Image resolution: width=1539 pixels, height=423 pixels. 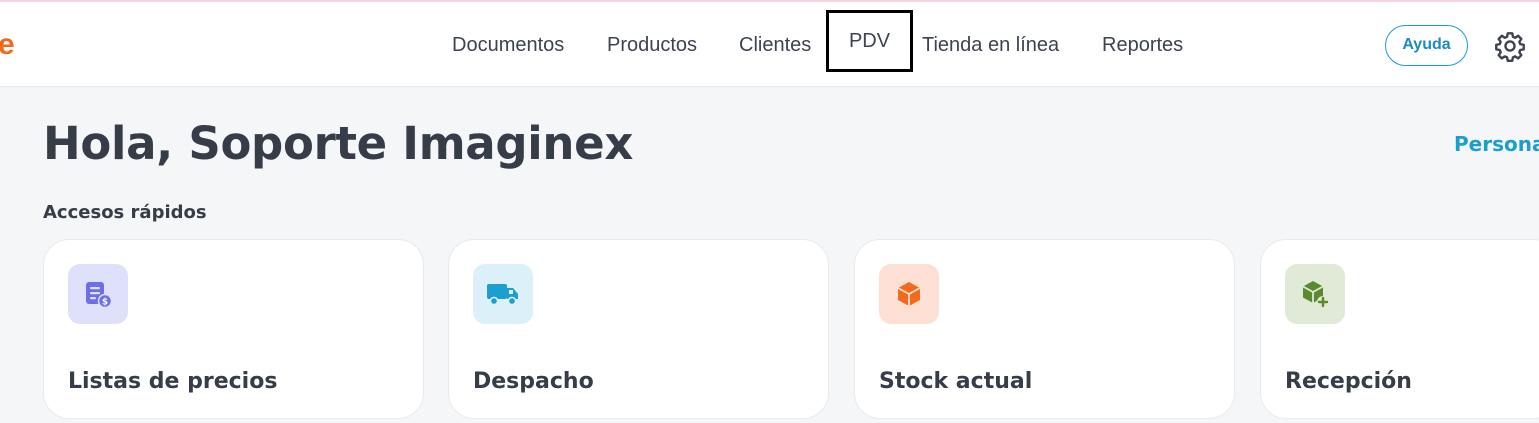 What do you see at coordinates (508, 45) in the screenshot?
I see `nav-item-documentos: Documentos` at bounding box center [508, 45].